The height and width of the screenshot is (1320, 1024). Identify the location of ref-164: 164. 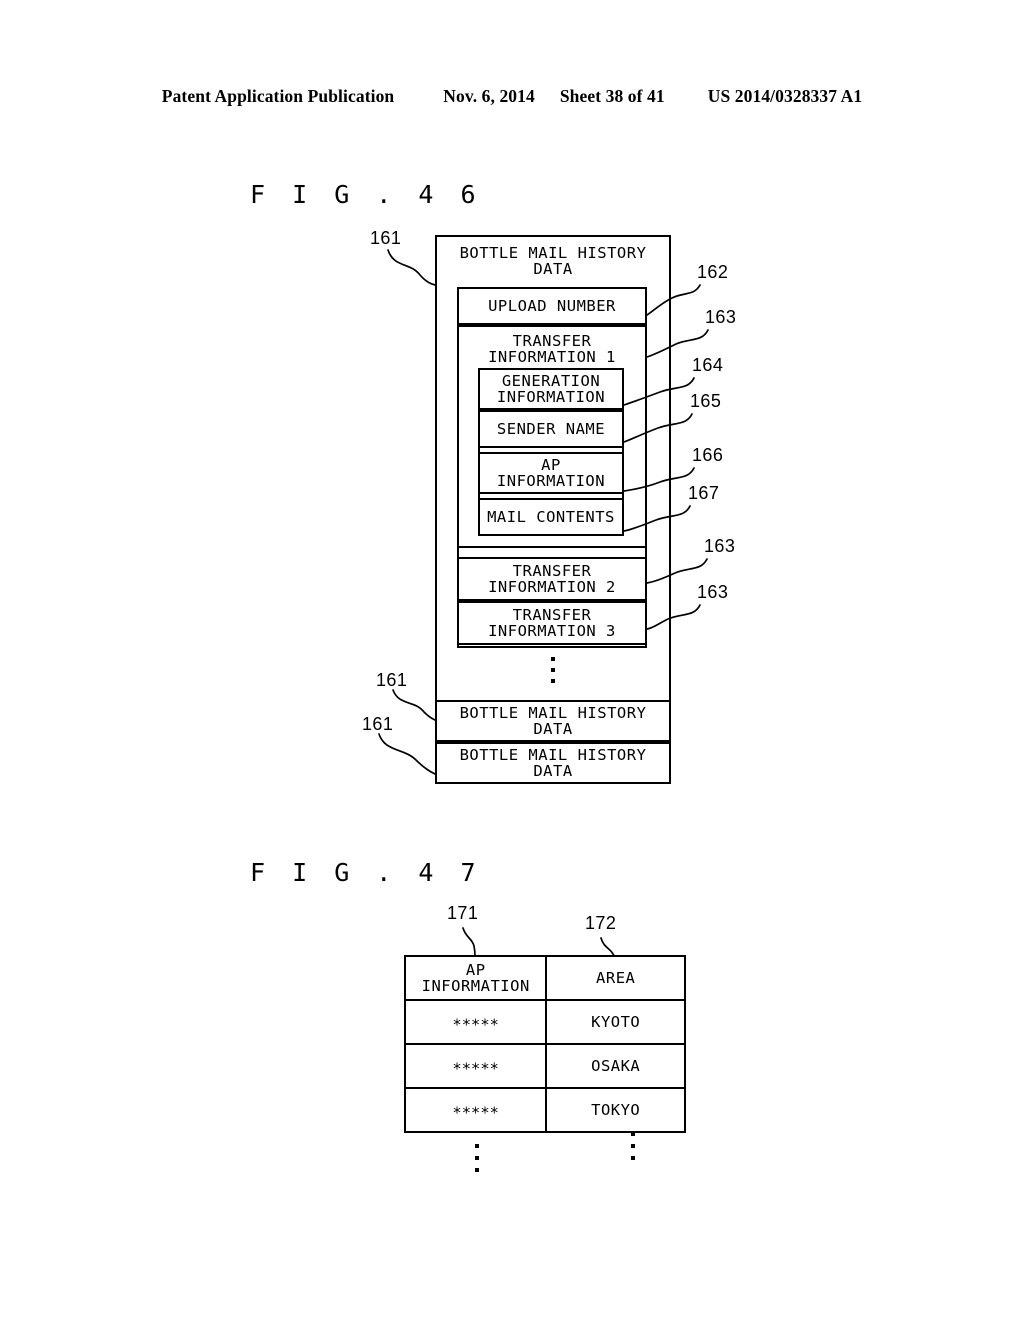
(708, 365).